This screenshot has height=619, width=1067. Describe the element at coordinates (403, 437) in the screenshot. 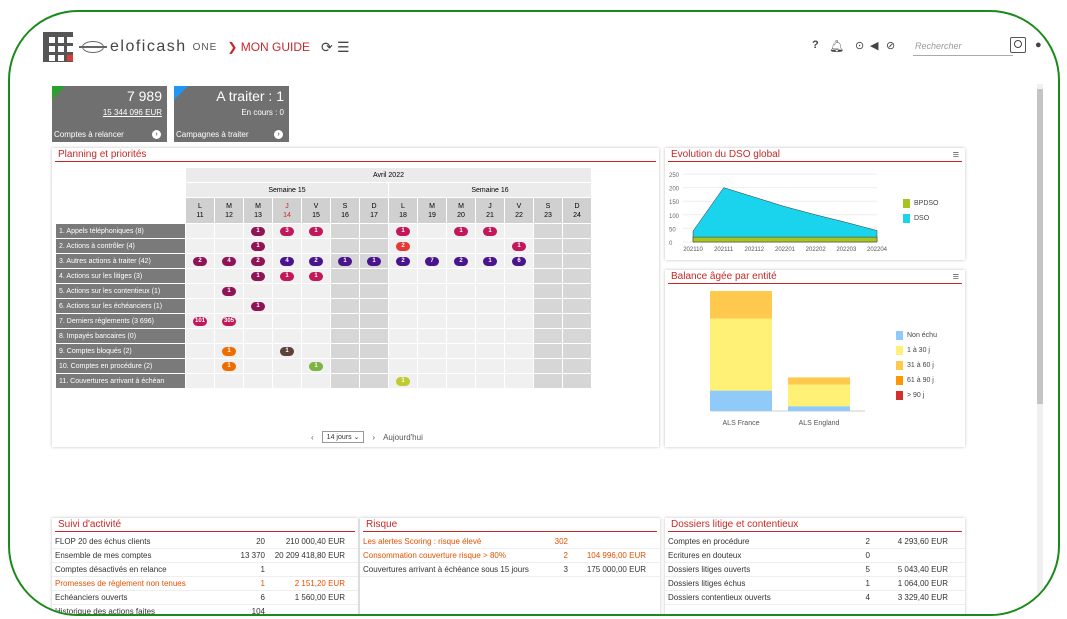

I see `today-button: Aujourd'hui` at that location.